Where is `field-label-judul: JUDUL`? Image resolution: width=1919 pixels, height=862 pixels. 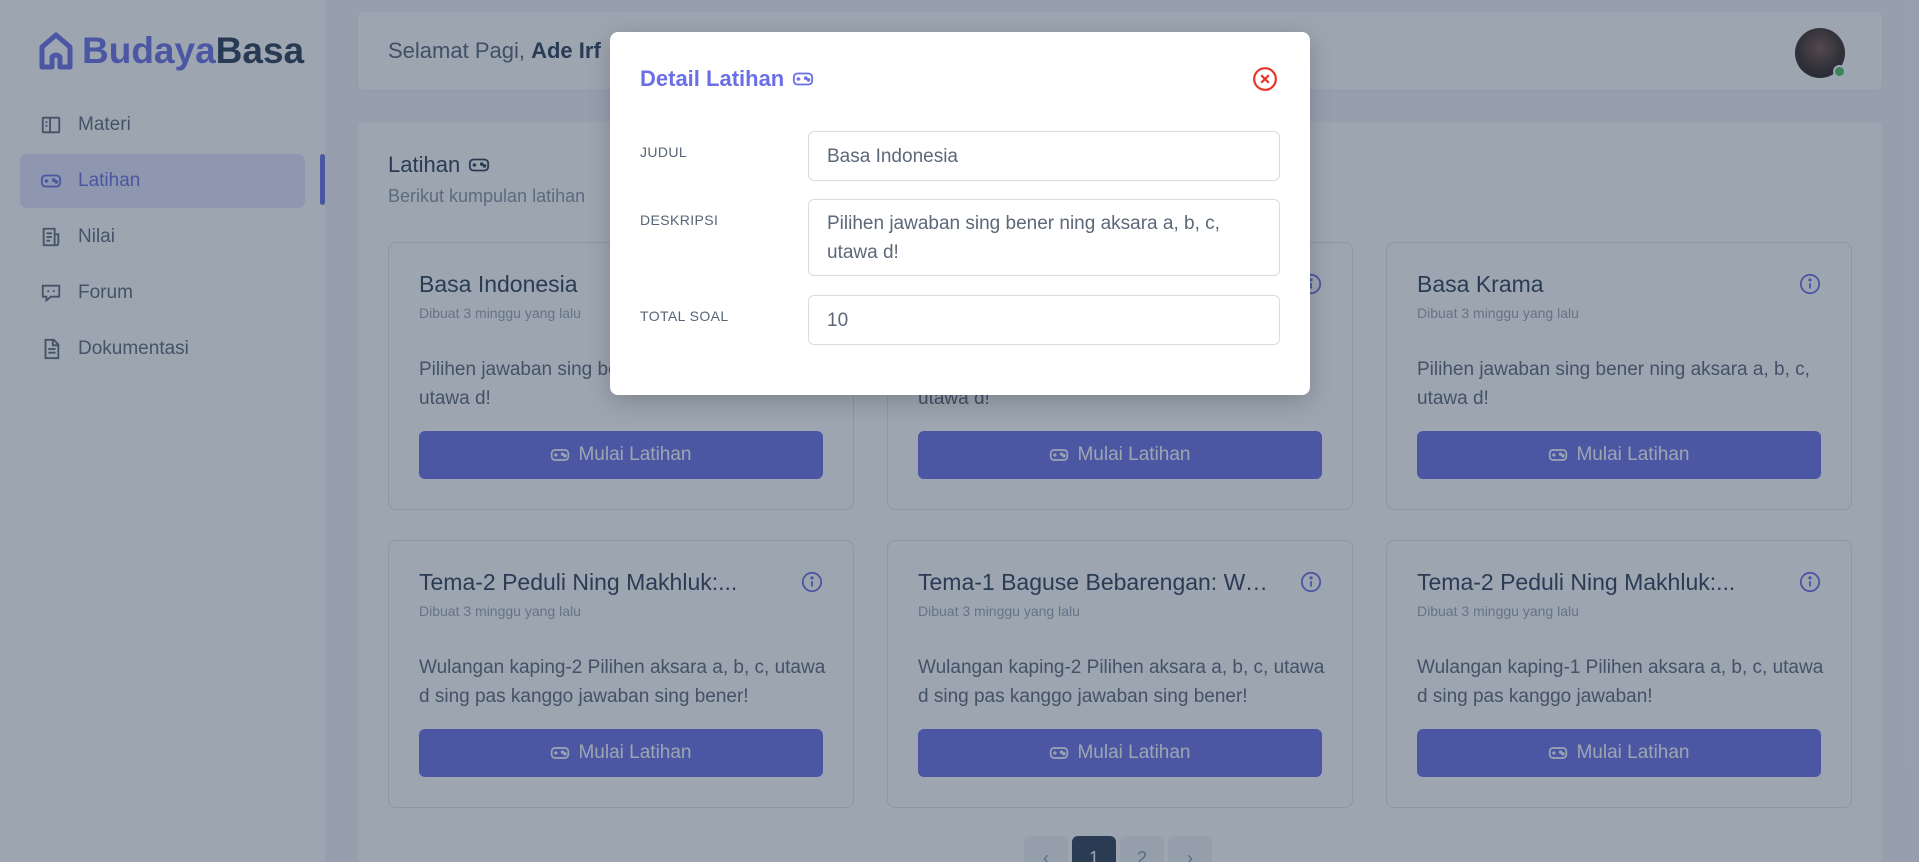 field-label-judul: JUDUL is located at coordinates (664, 152).